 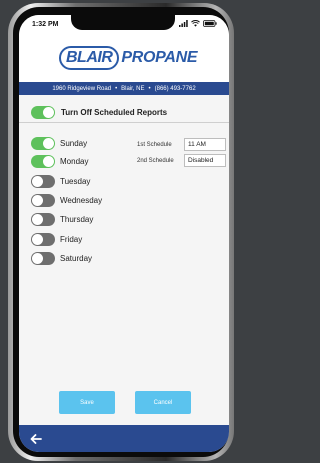 I want to click on cancel-button: Cancel, so click(x=163, y=402).